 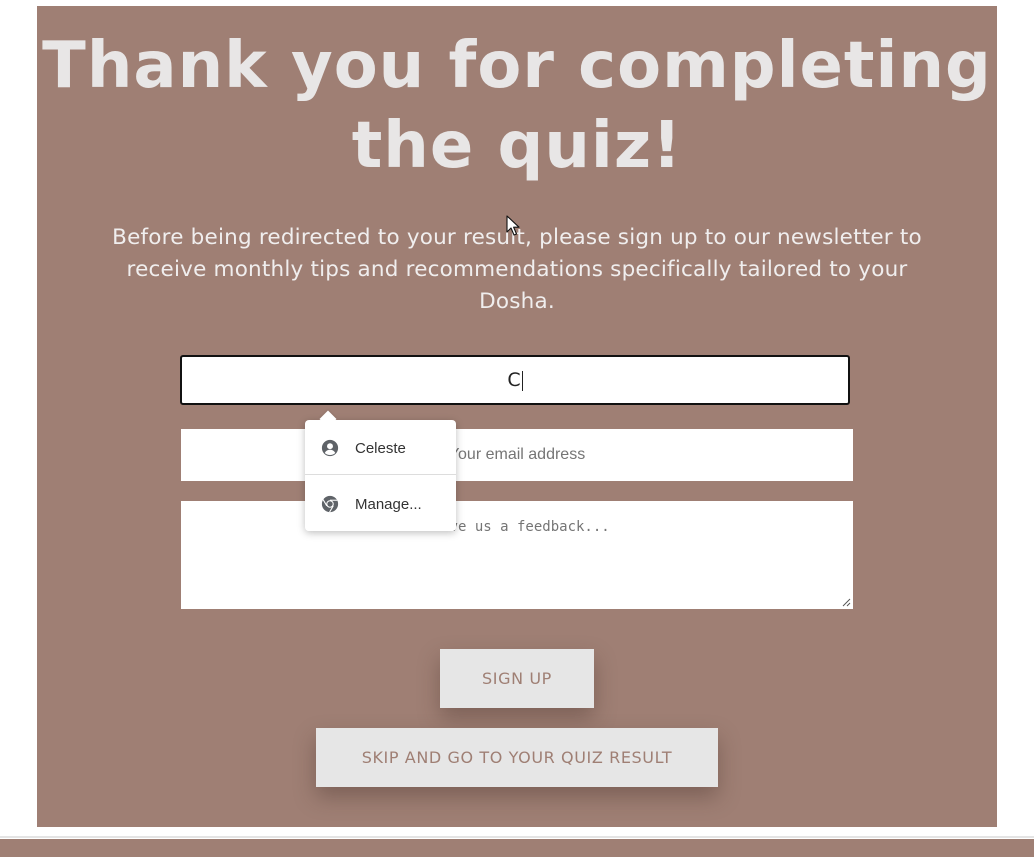 I want to click on resize-handle-icon, so click(x=846, y=602).